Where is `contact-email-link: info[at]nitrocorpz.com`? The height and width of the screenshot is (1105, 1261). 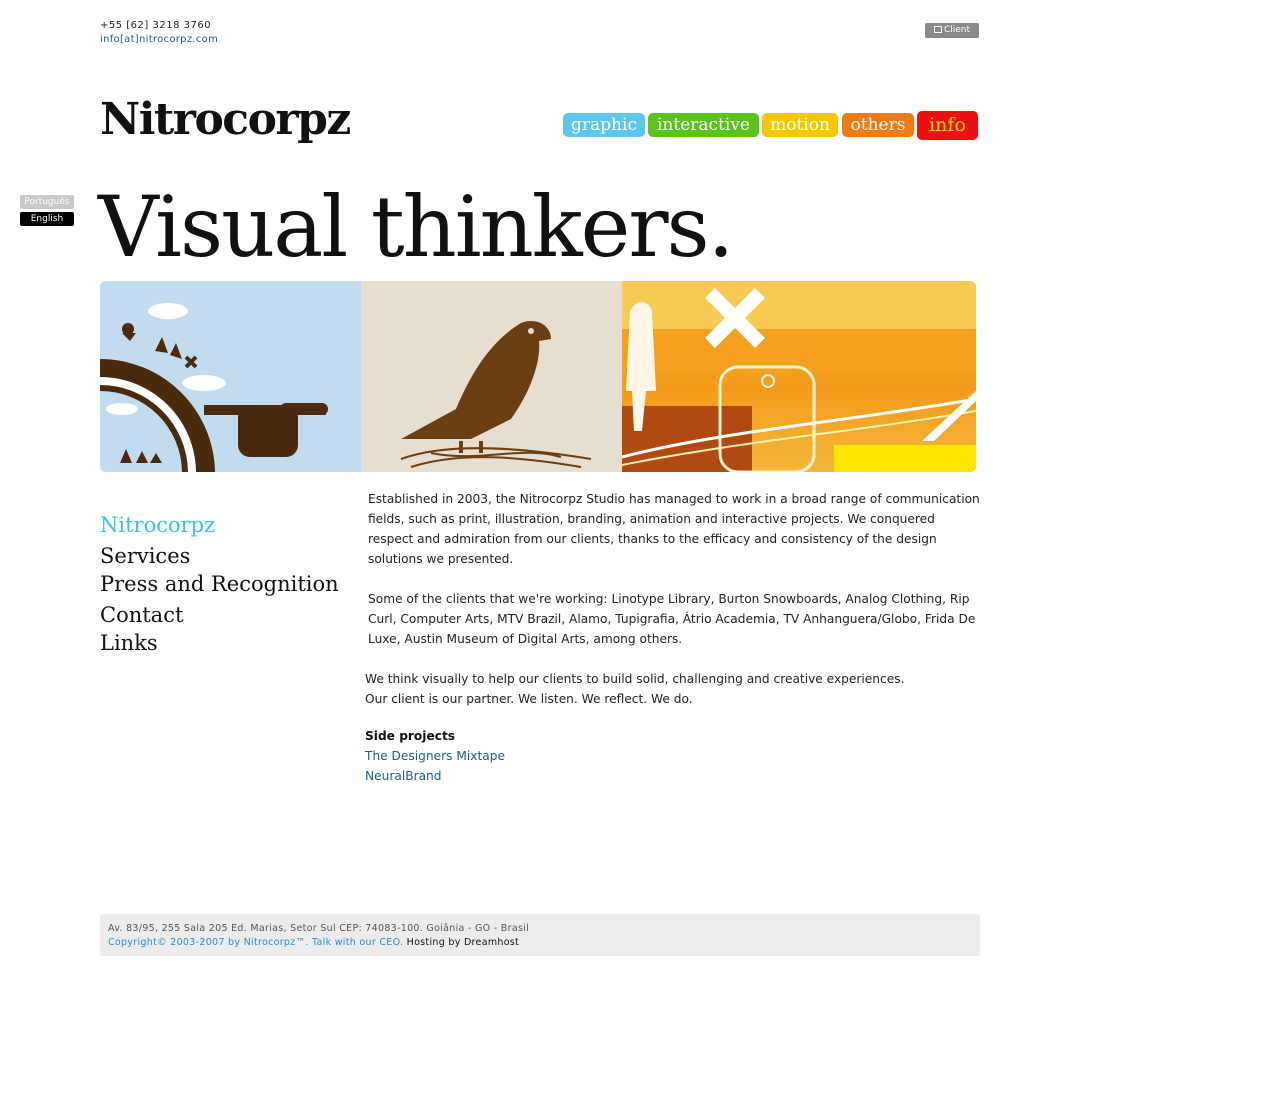 contact-email-link: info[at]nitrocorpz.com is located at coordinates (159, 39).